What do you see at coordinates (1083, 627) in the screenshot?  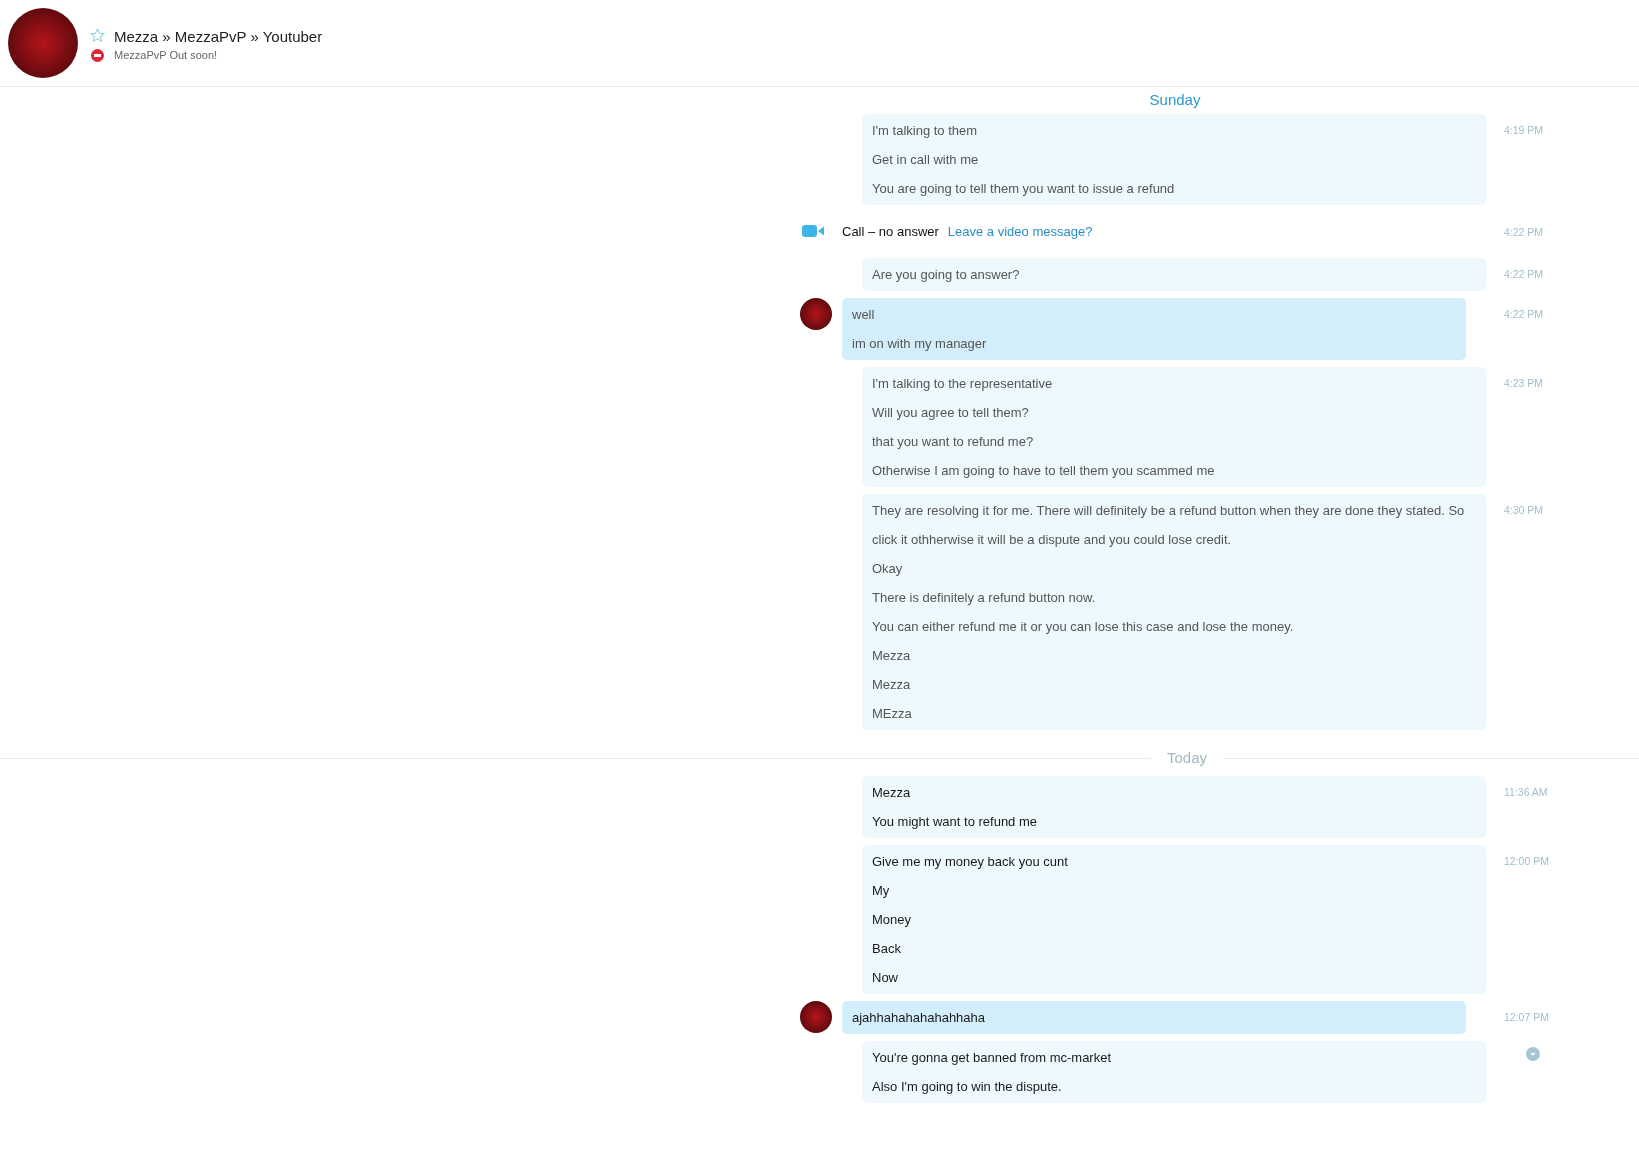 I see `message-text: You can either refund me it or you can lose this case and lose the money.` at bounding box center [1083, 627].